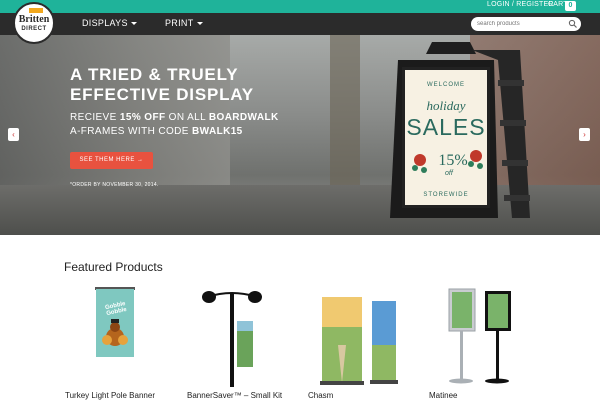  Describe the element at coordinates (573, 24) in the screenshot. I see `search-icon` at that location.